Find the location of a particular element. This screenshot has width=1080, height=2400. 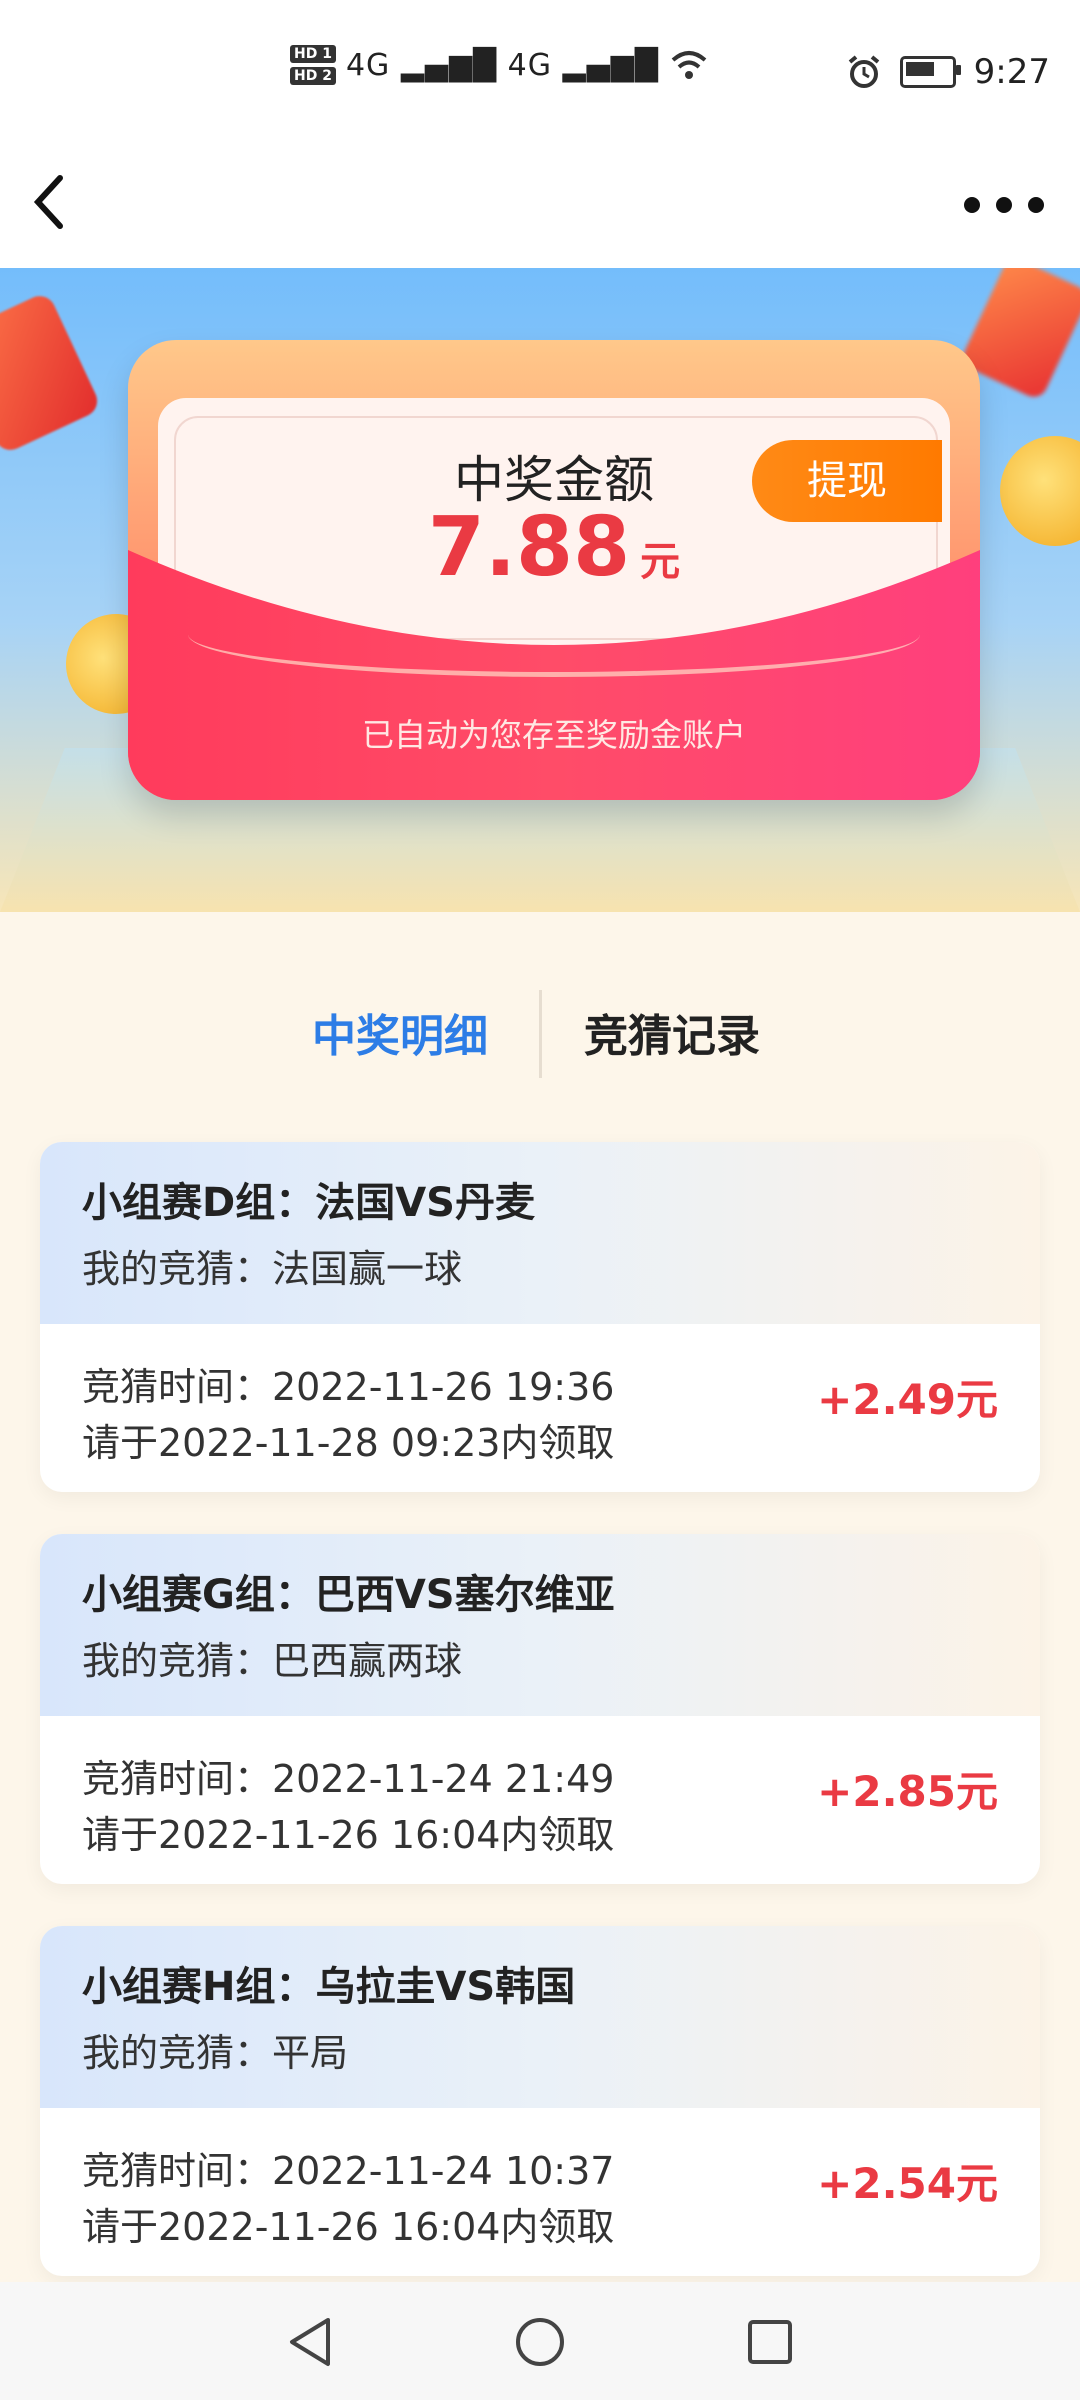

record-guess: 我的竞猜：平局 is located at coordinates (215, 2053).